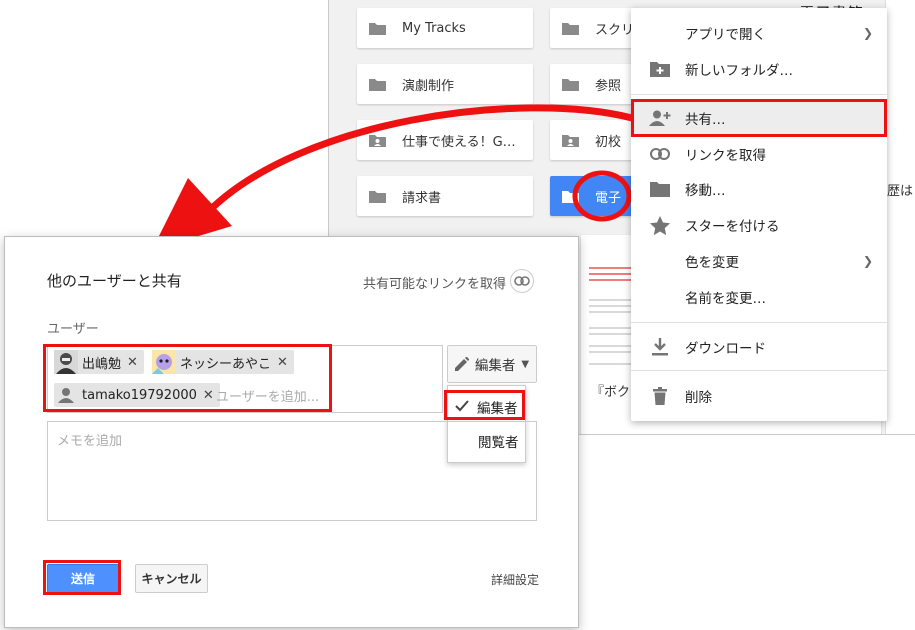  Describe the element at coordinates (495, 366) in the screenshot. I see `permission-value: 編集者` at that location.